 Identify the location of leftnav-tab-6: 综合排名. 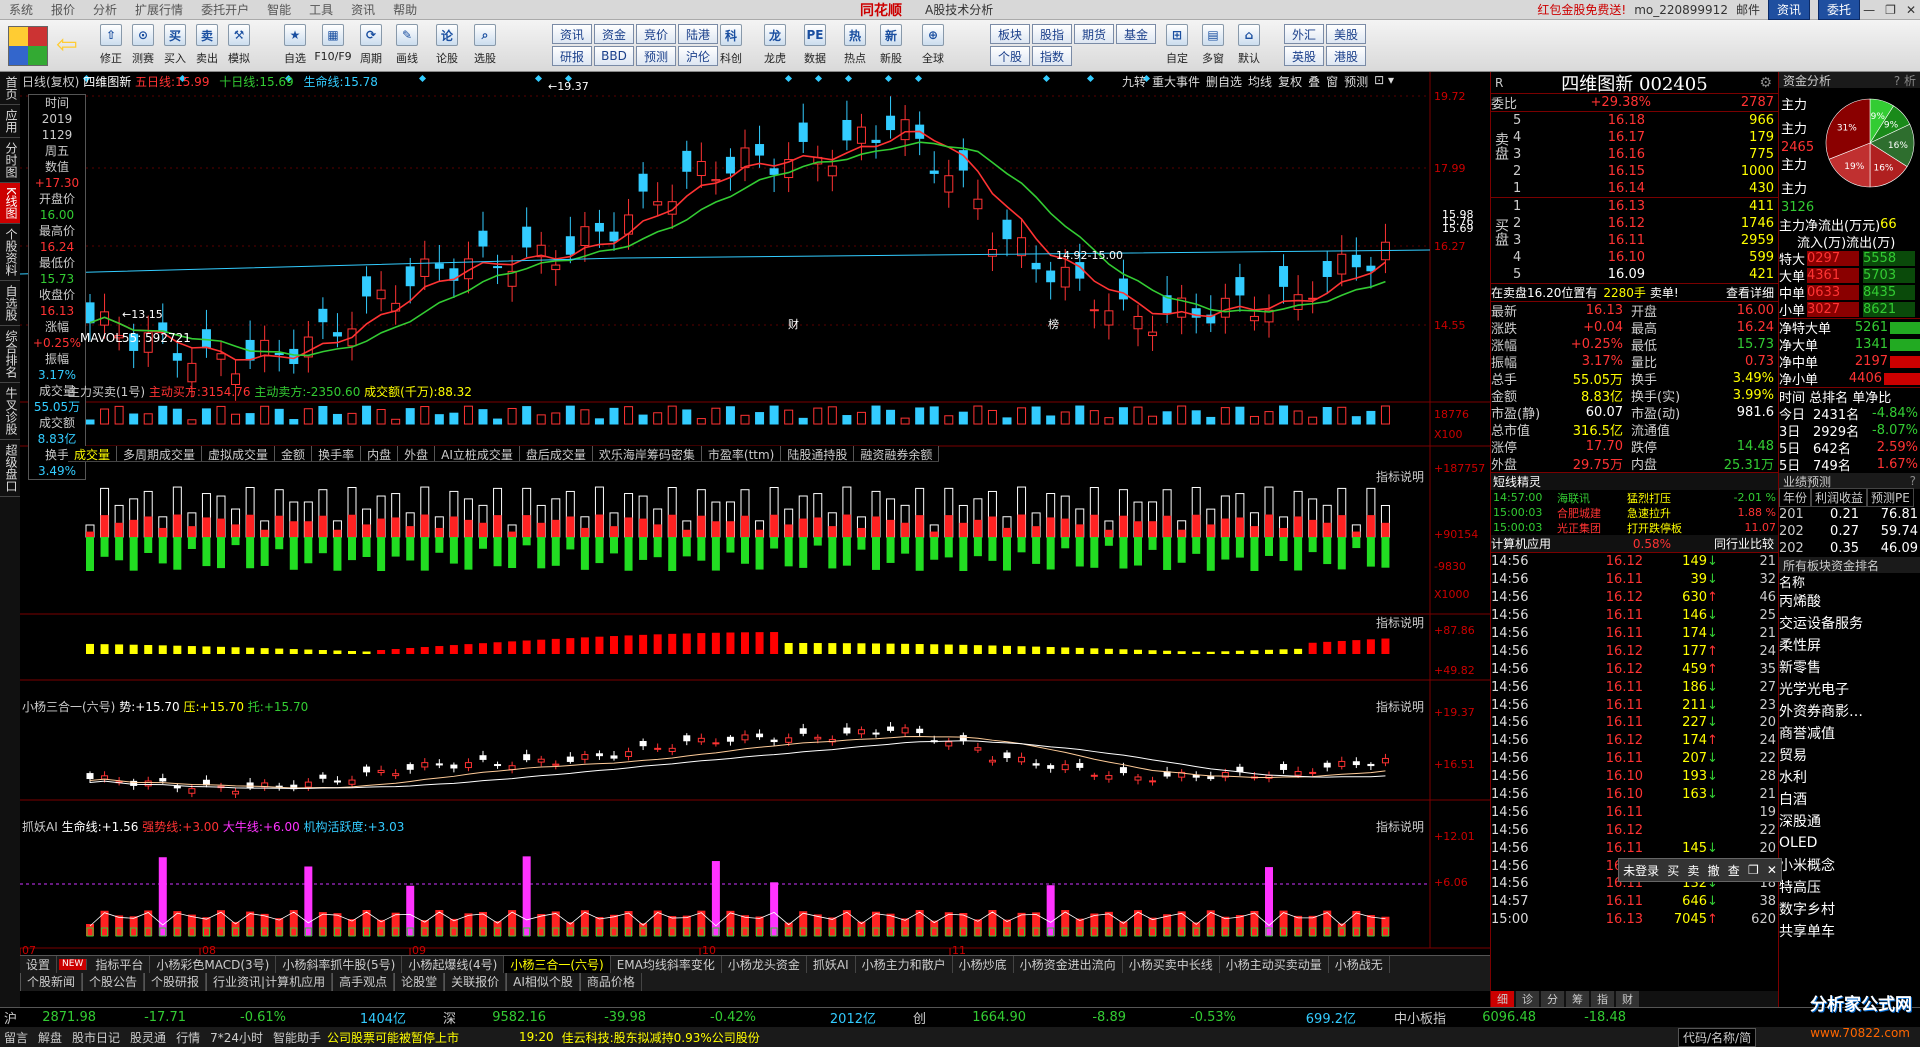
(10, 354).